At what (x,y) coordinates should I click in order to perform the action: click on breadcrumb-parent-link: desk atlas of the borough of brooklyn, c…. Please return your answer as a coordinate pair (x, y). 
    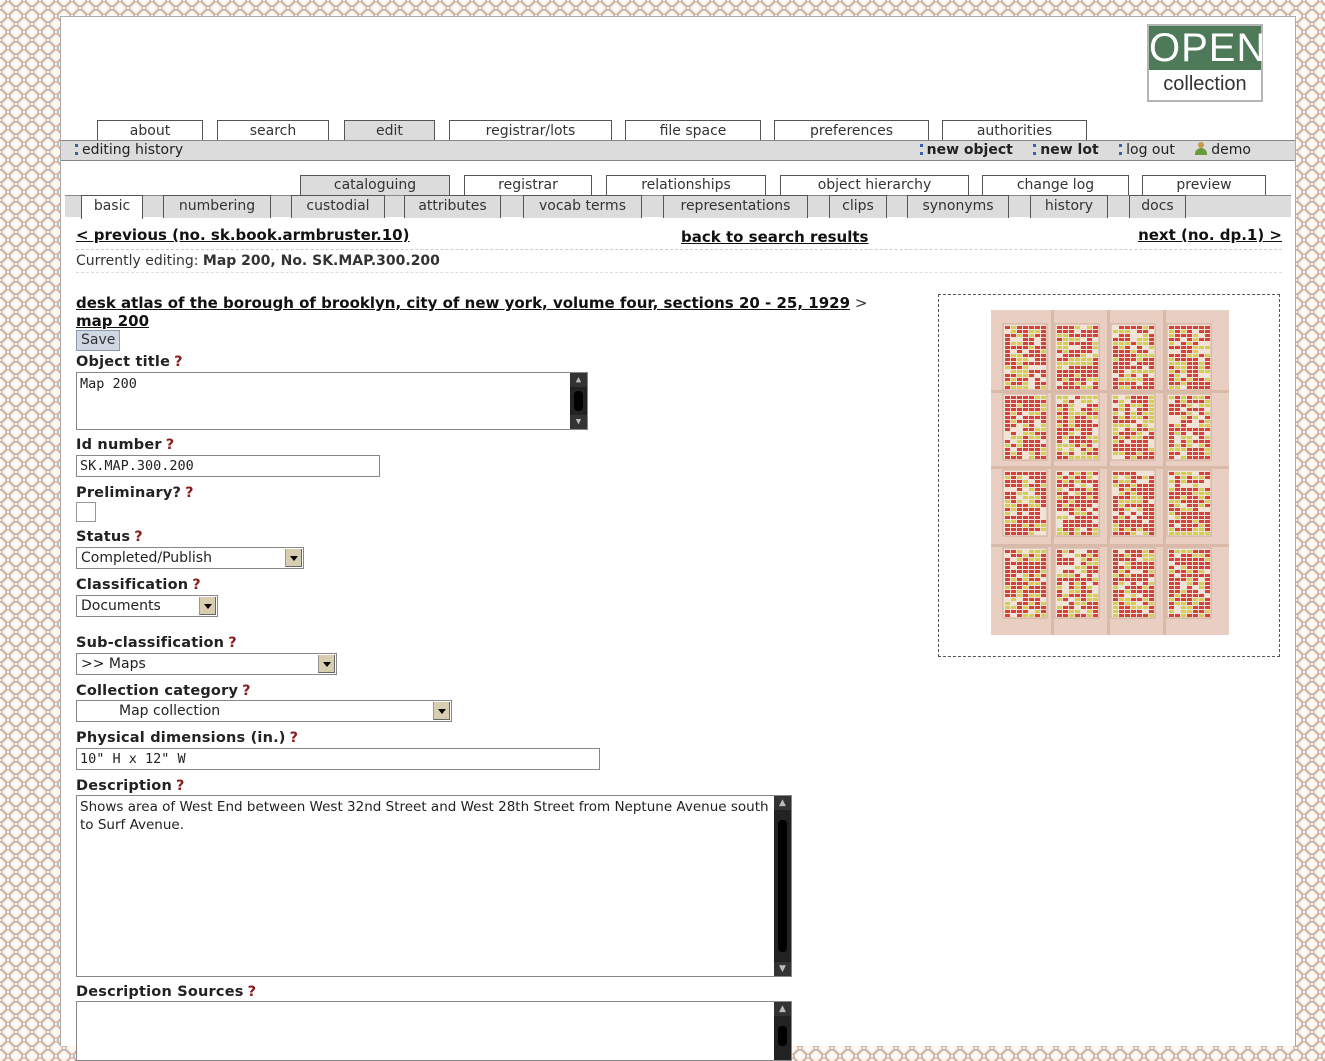
    Looking at the image, I should click on (463, 303).